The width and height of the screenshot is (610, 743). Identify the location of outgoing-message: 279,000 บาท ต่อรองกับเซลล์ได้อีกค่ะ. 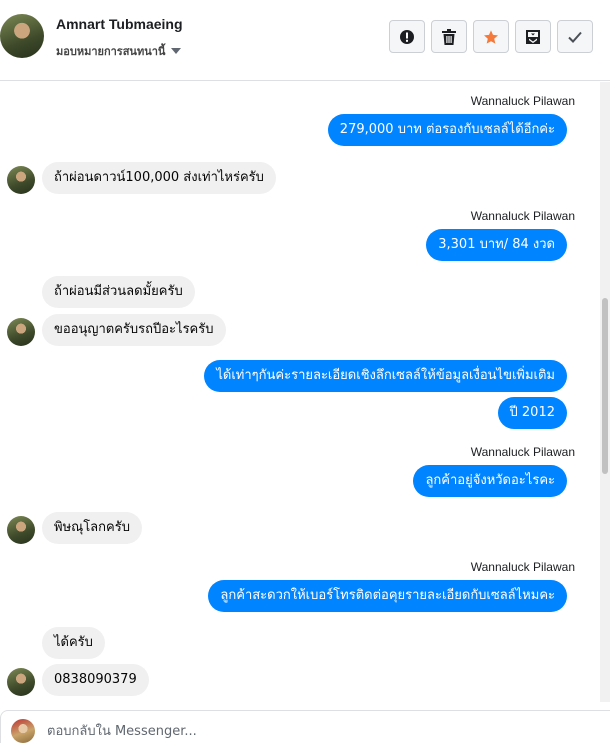
(447, 130).